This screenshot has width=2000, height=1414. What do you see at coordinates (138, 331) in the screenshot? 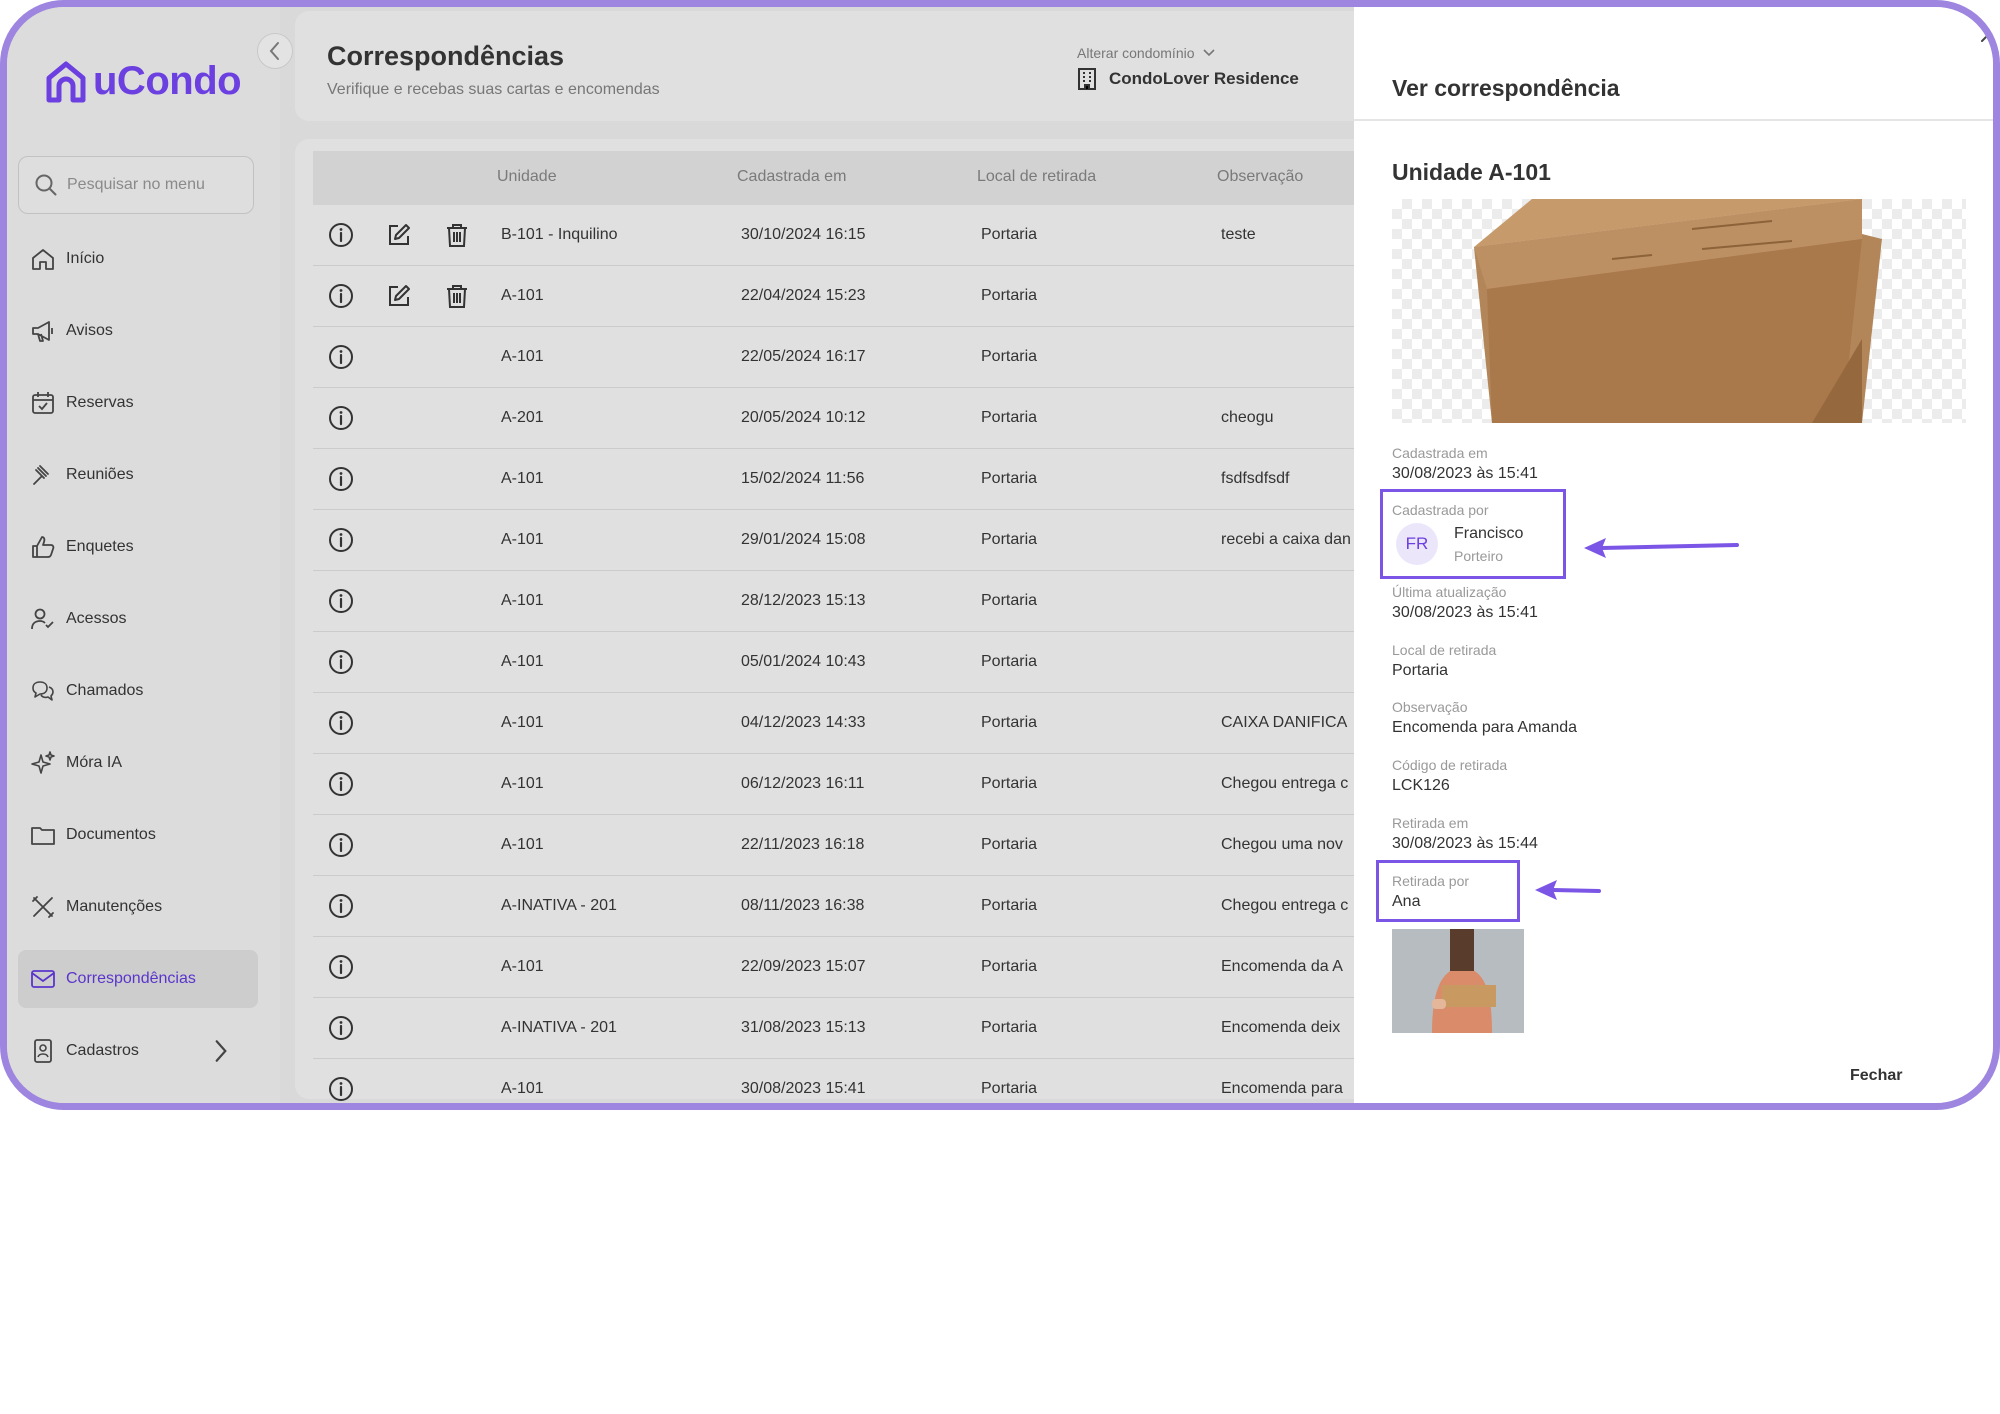
I see `sidebar-item-avisos: Avisos` at bounding box center [138, 331].